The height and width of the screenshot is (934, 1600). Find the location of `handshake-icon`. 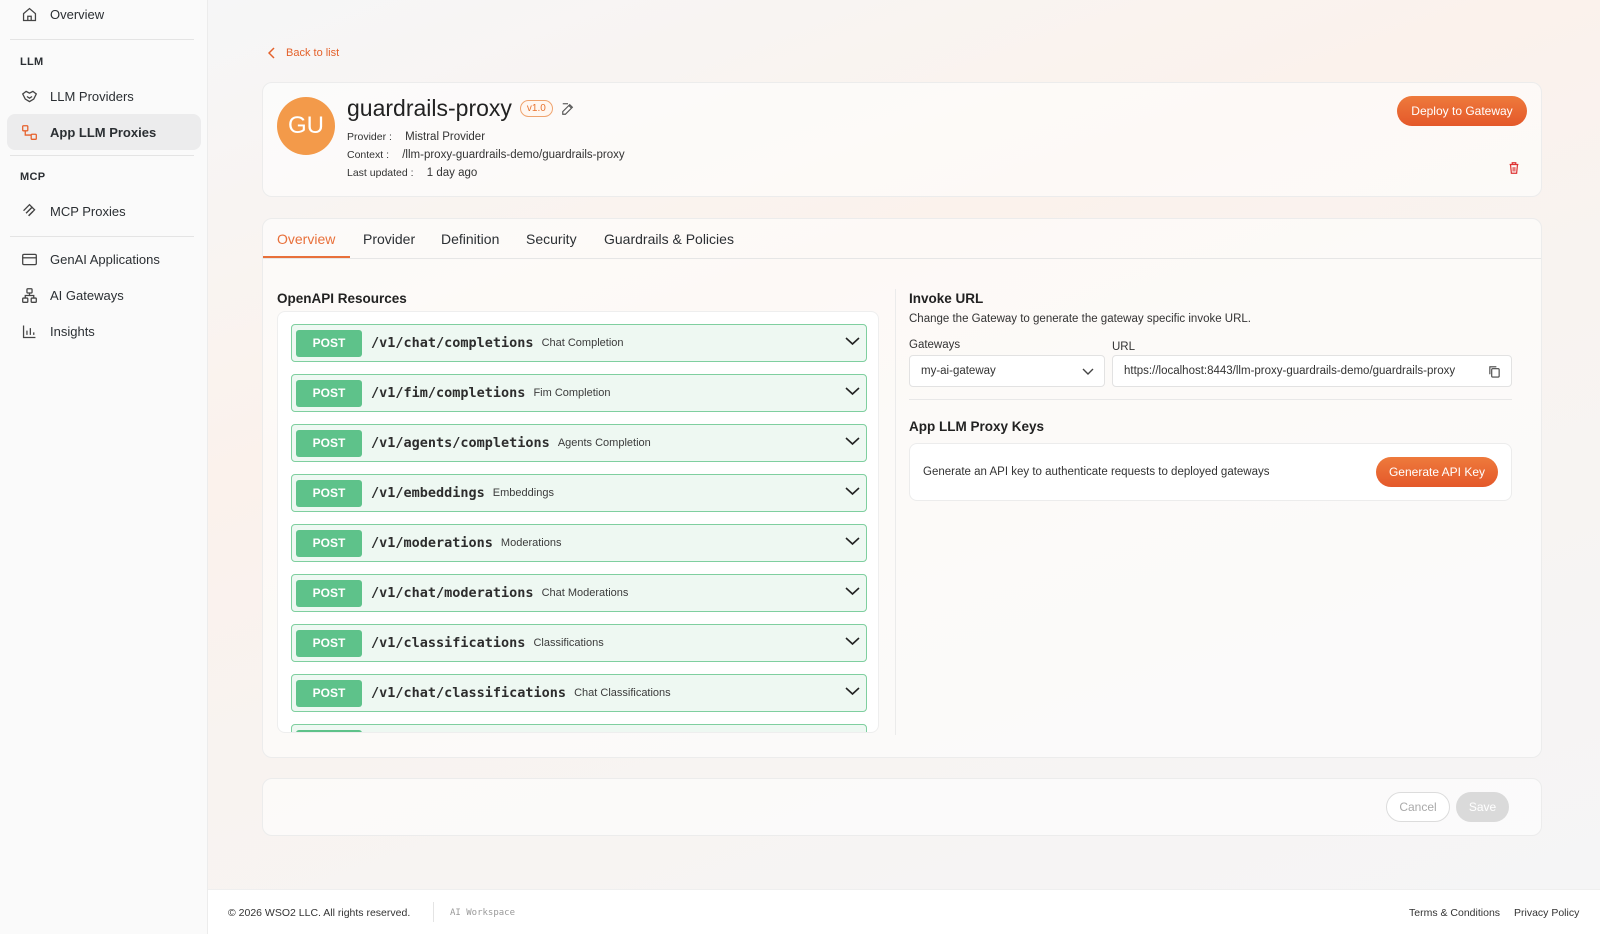

handshake-icon is located at coordinates (29, 96).